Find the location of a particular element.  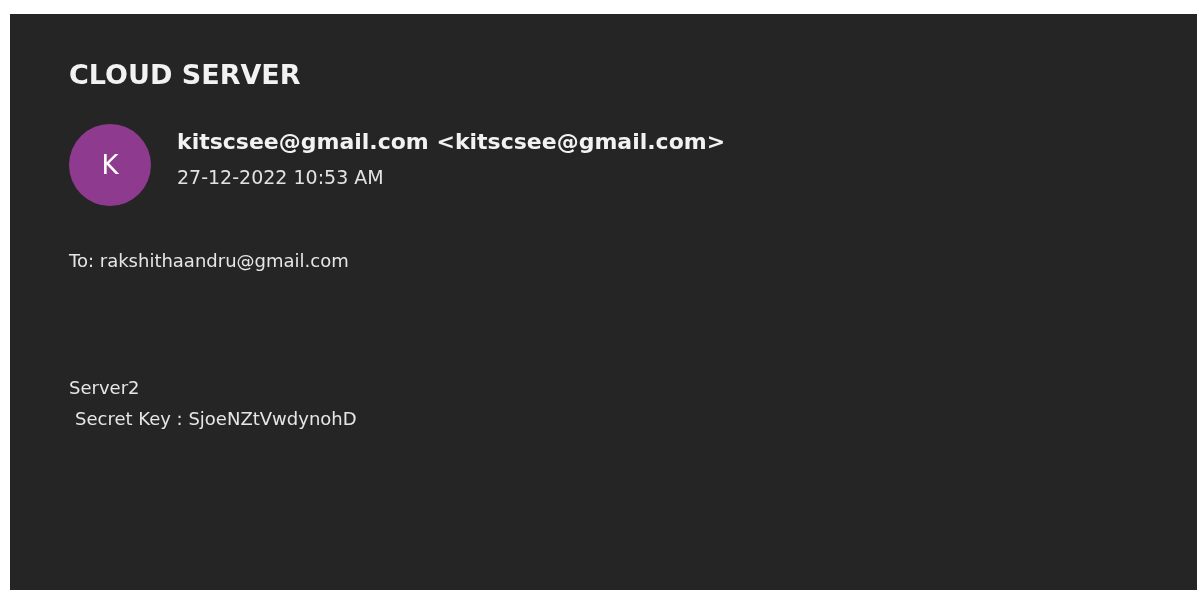

sender-avatar: K is located at coordinates (110, 165).